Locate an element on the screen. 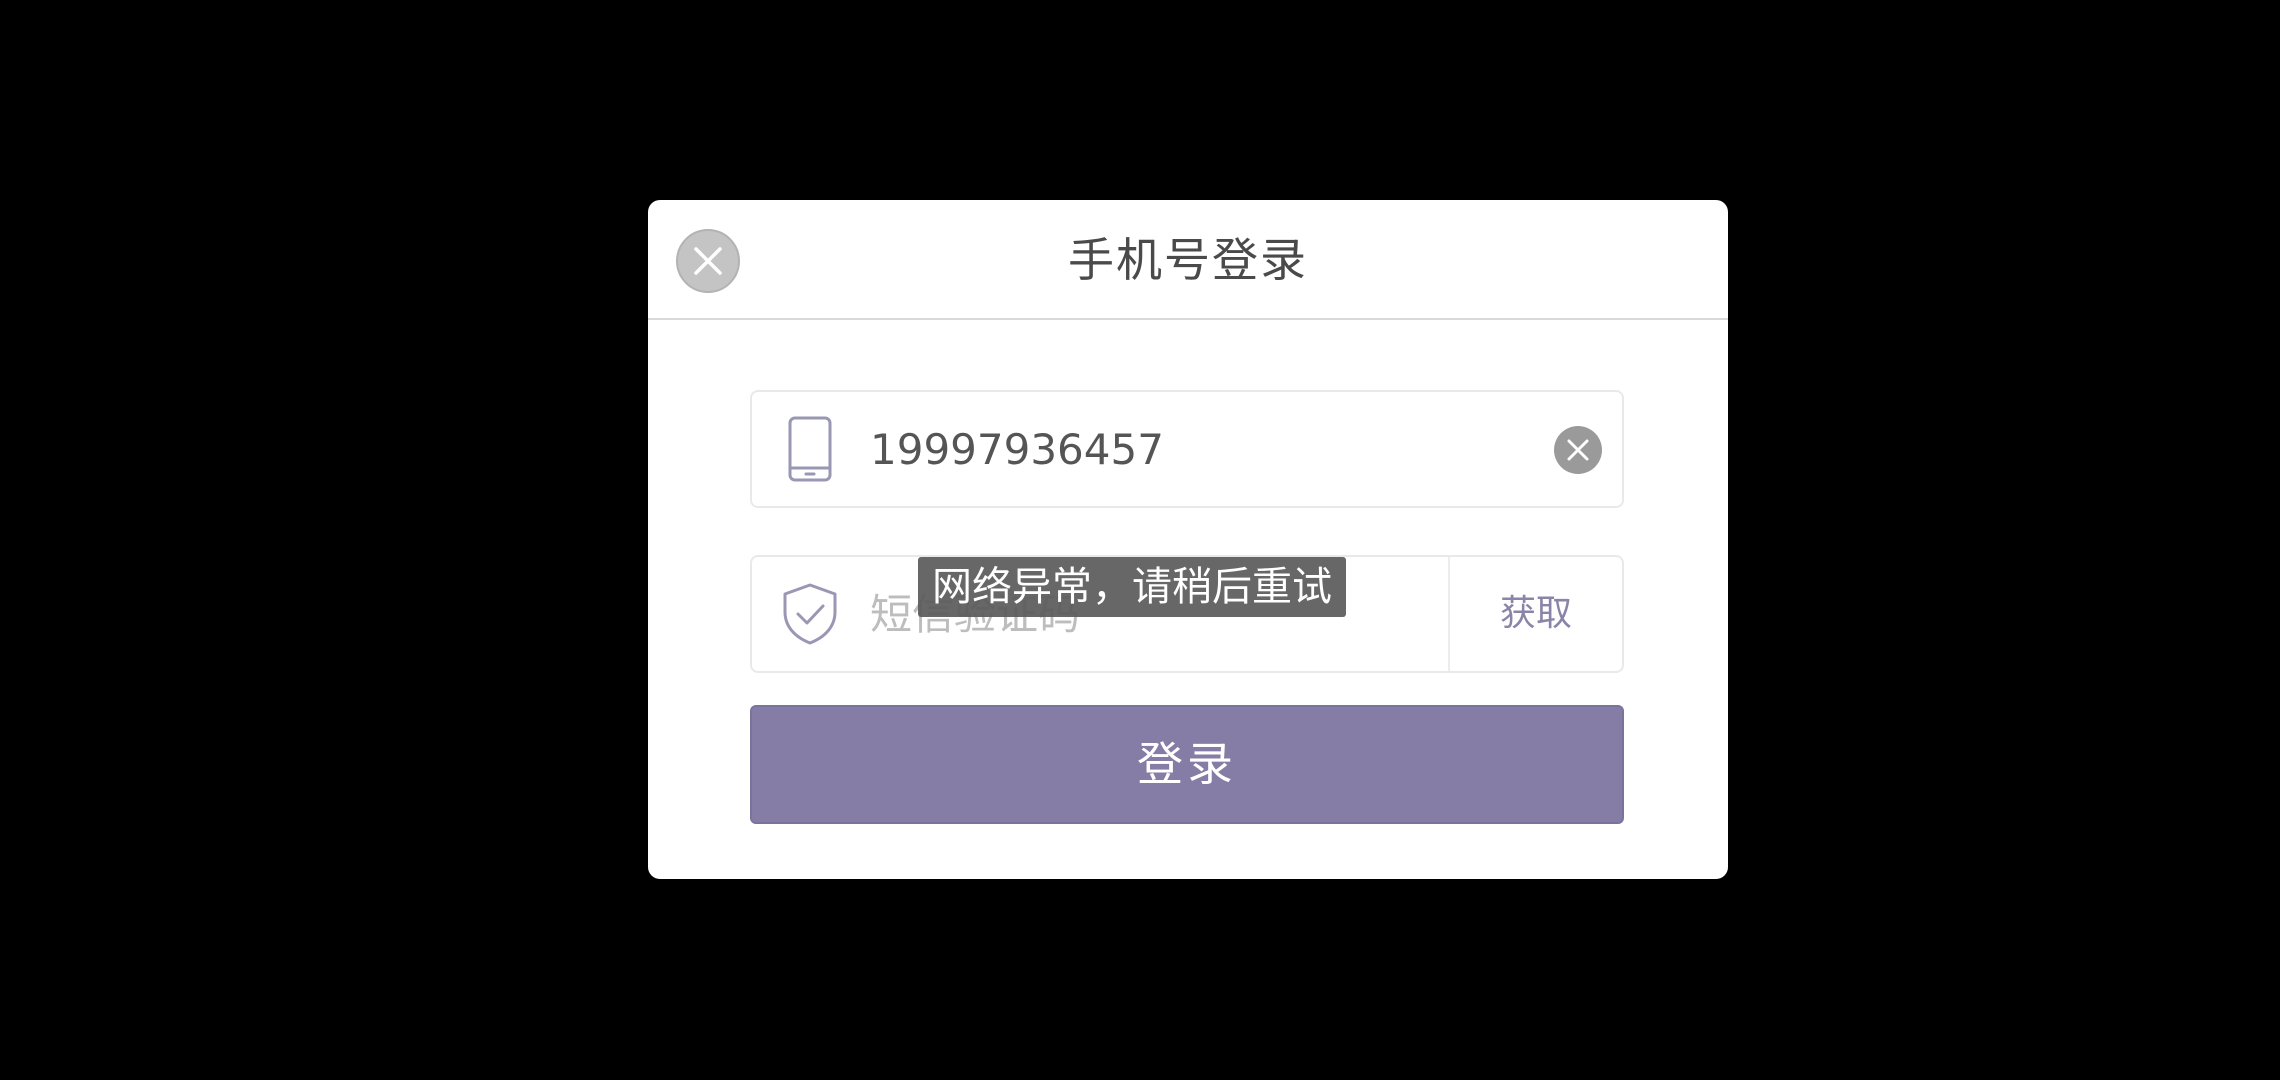 This screenshot has height=1080, width=2280. phone-input is located at coordinates (1200, 449).